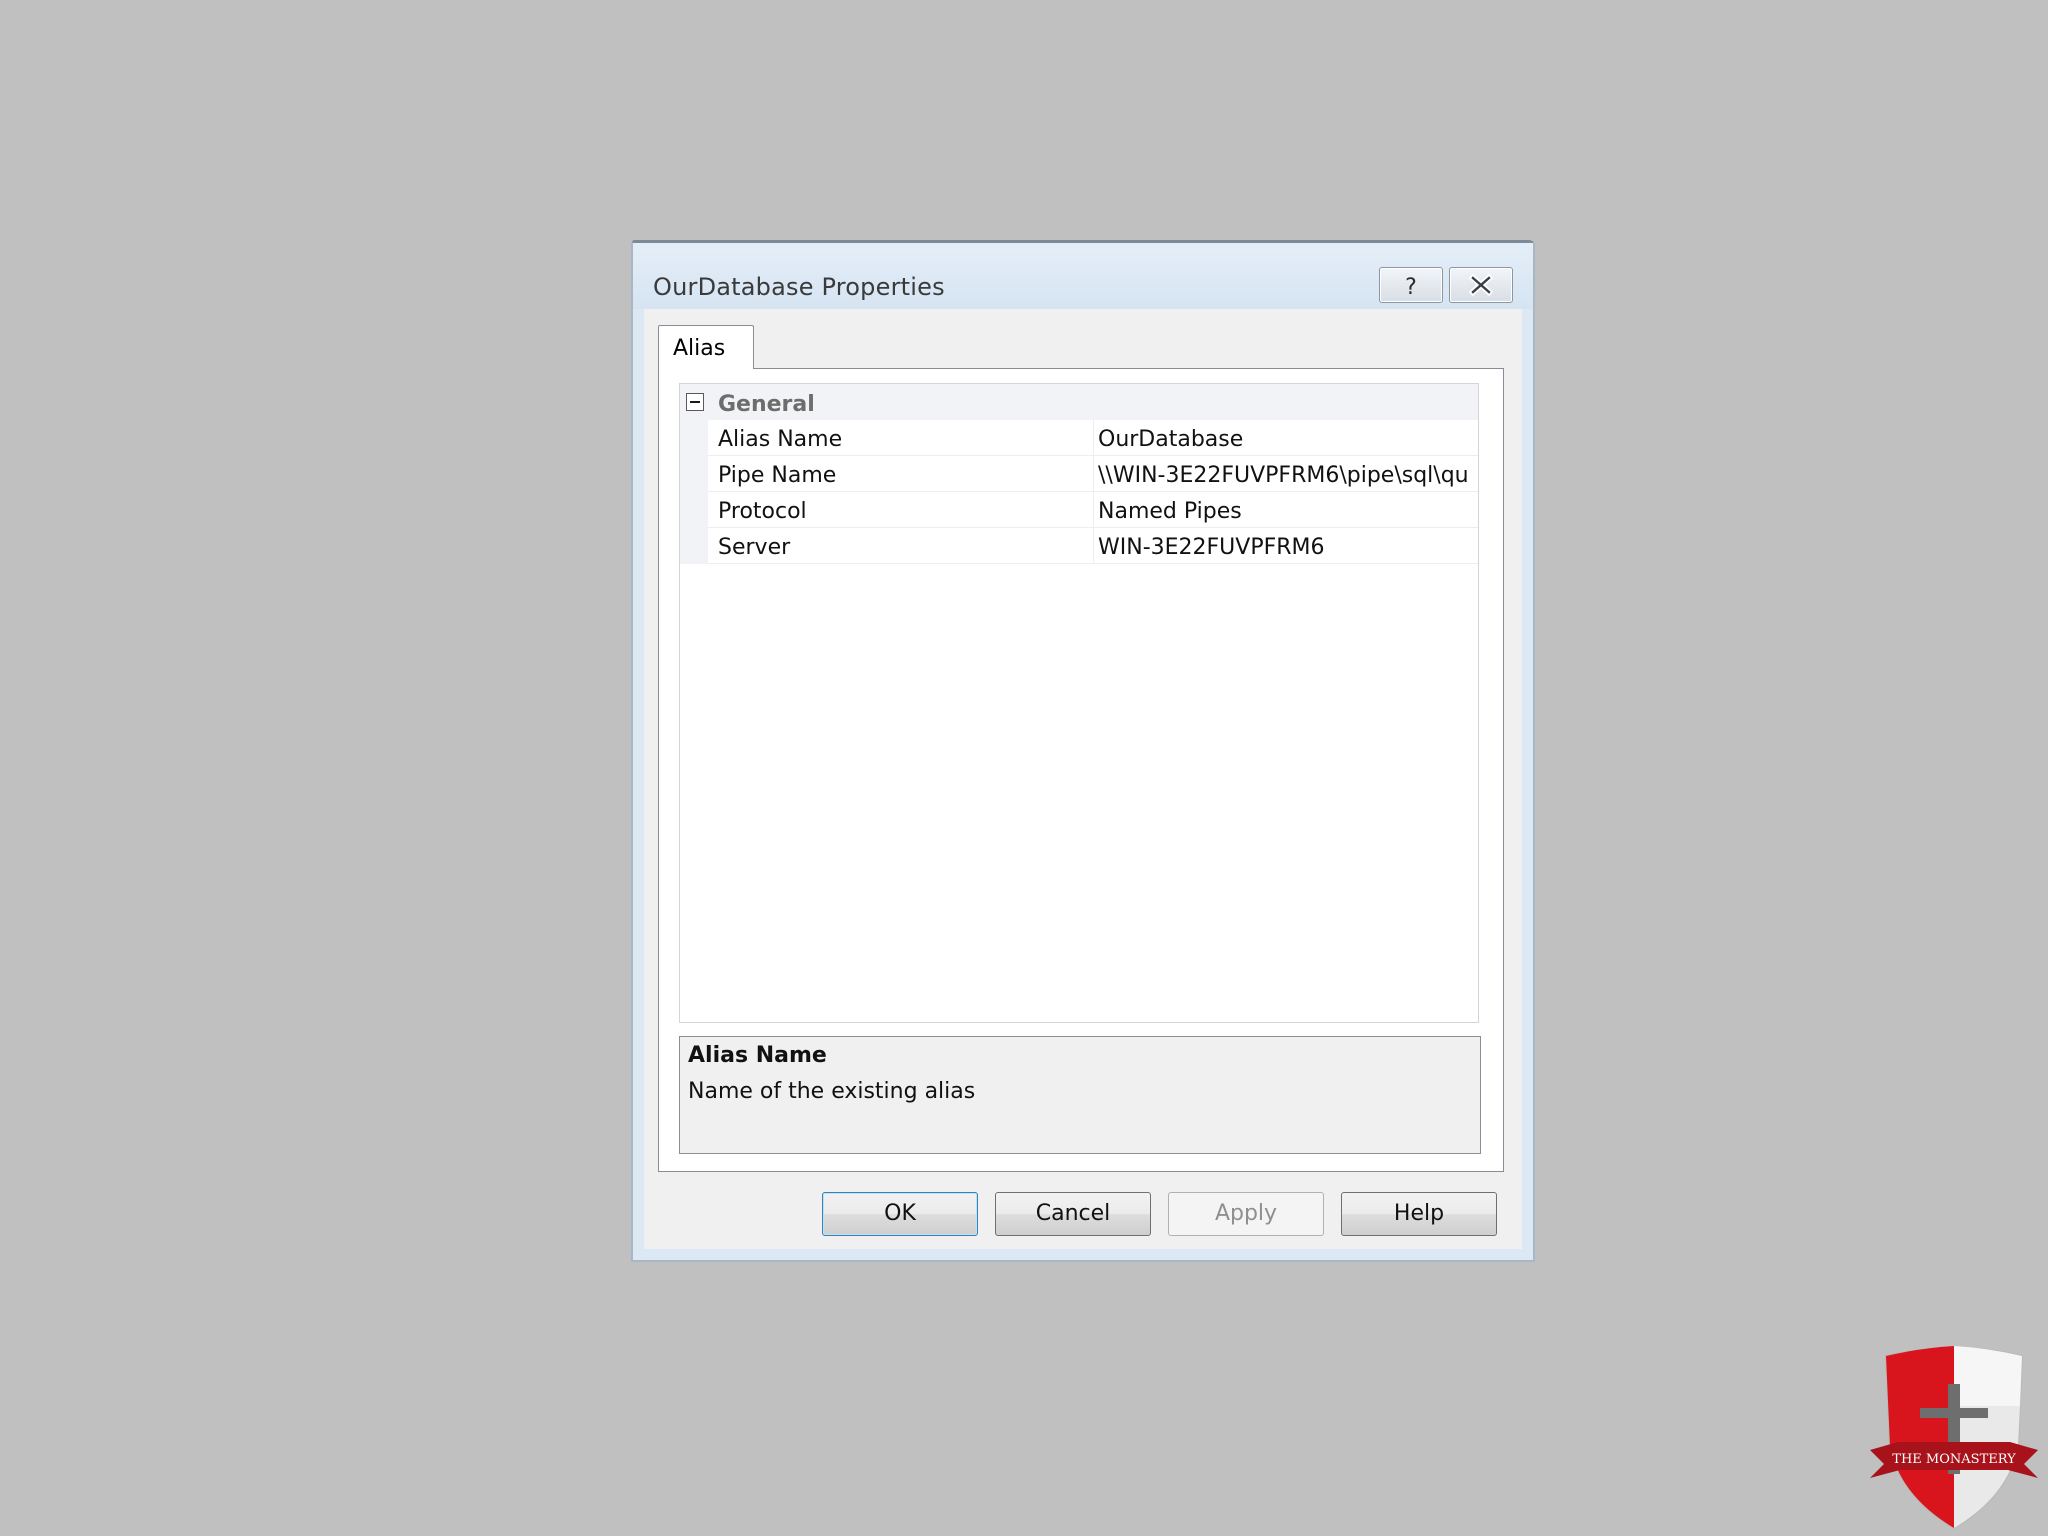 This screenshot has width=2048, height=1536. What do you see at coordinates (900, 1214) in the screenshot?
I see `ok-button: OK` at bounding box center [900, 1214].